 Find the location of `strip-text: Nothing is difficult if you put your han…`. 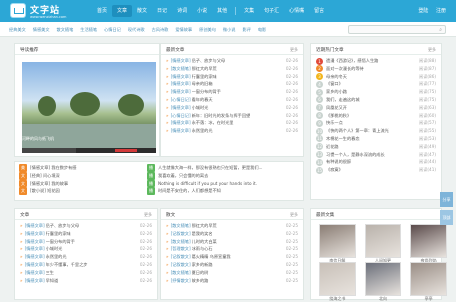

strip-text: Nothing is difficult if you put your han… is located at coordinates (229, 184).